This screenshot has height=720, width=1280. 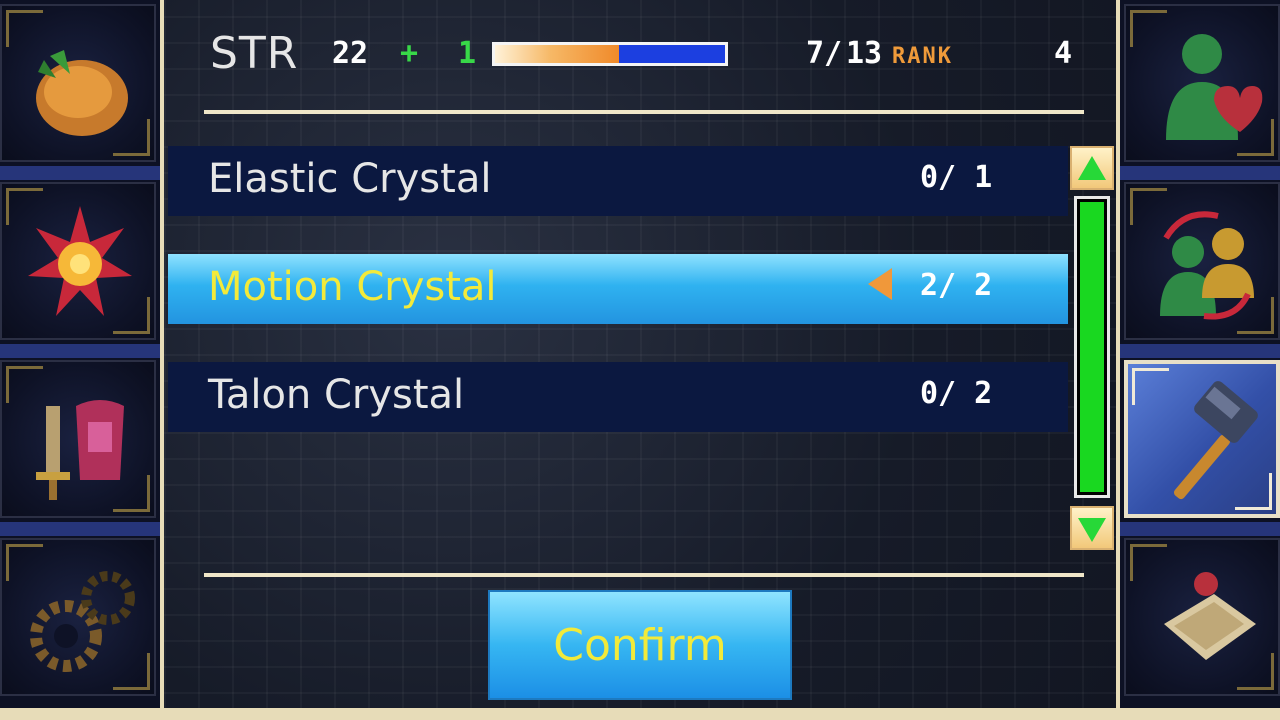 What do you see at coordinates (557, 54) in the screenshot?
I see `exp-progress-fill` at bounding box center [557, 54].